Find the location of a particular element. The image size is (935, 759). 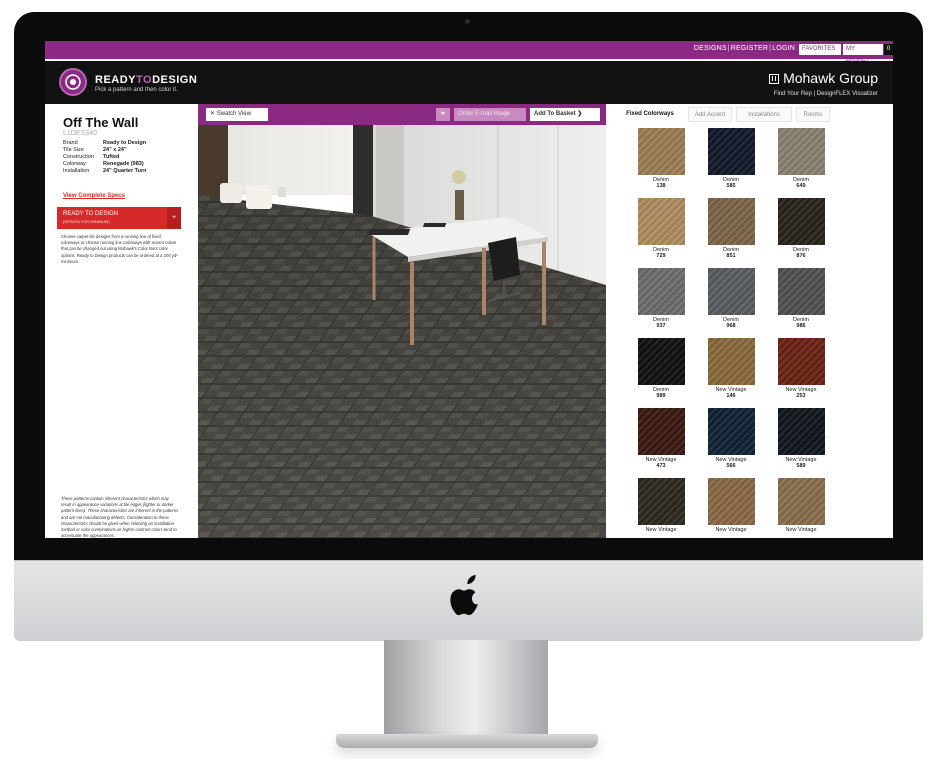

swatch-item: New Vintage 146 is located at coordinates (728, 369).